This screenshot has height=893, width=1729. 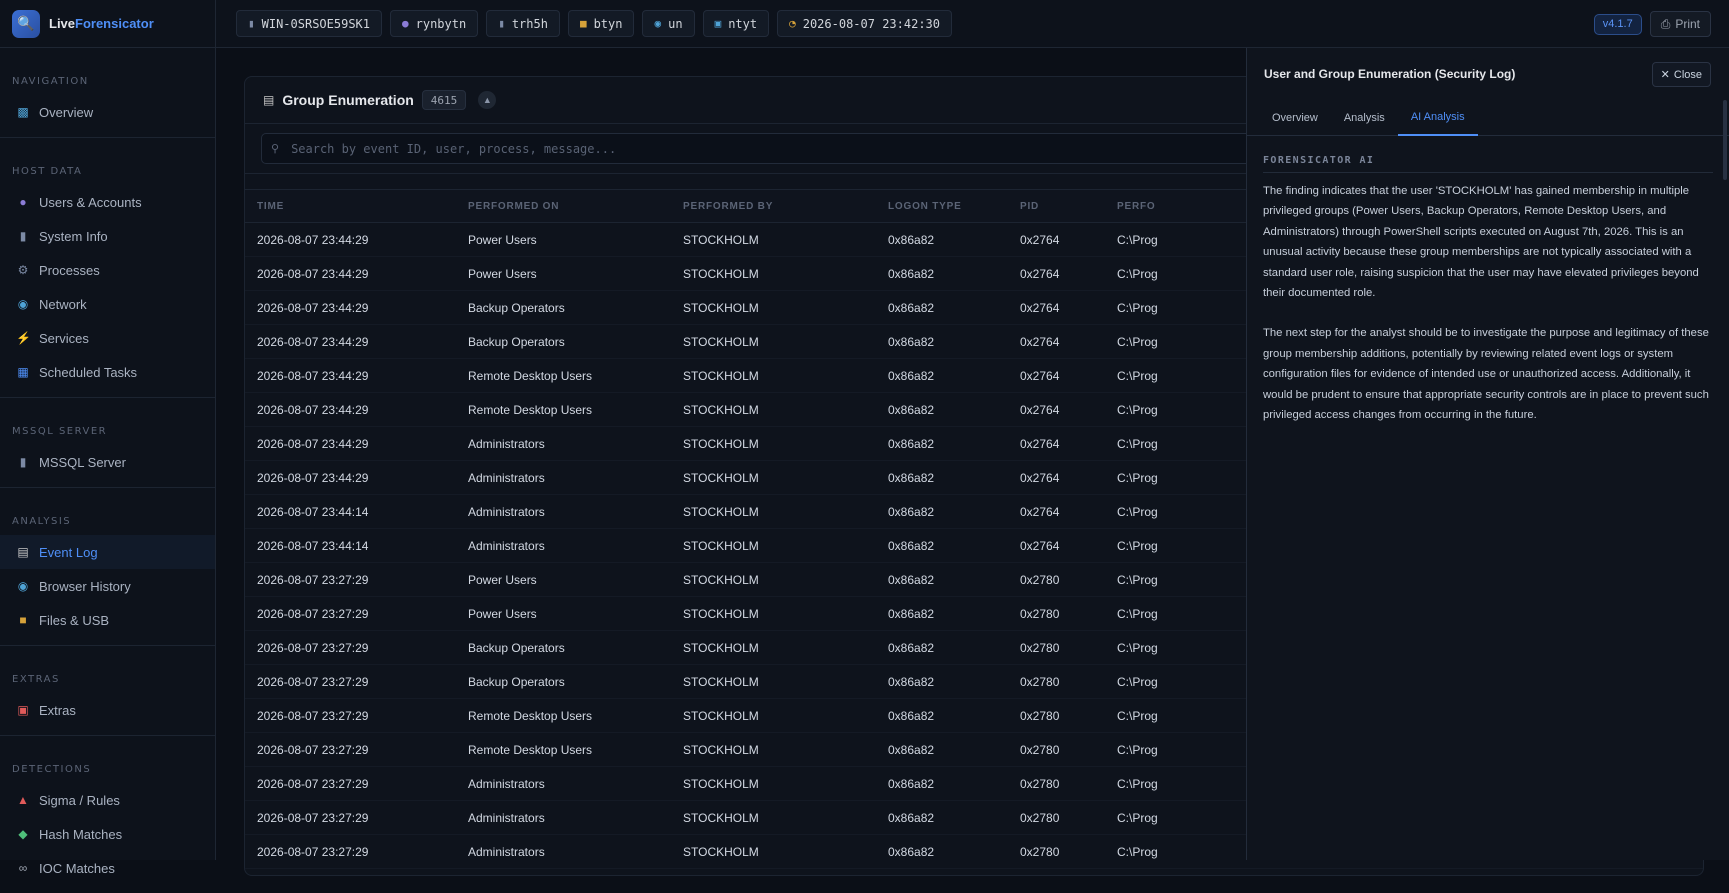 What do you see at coordinates (313, 512) in the screenshot?
I see `cell-time: 2026-08-07 23:44:14` at bounding box center [313, 512].